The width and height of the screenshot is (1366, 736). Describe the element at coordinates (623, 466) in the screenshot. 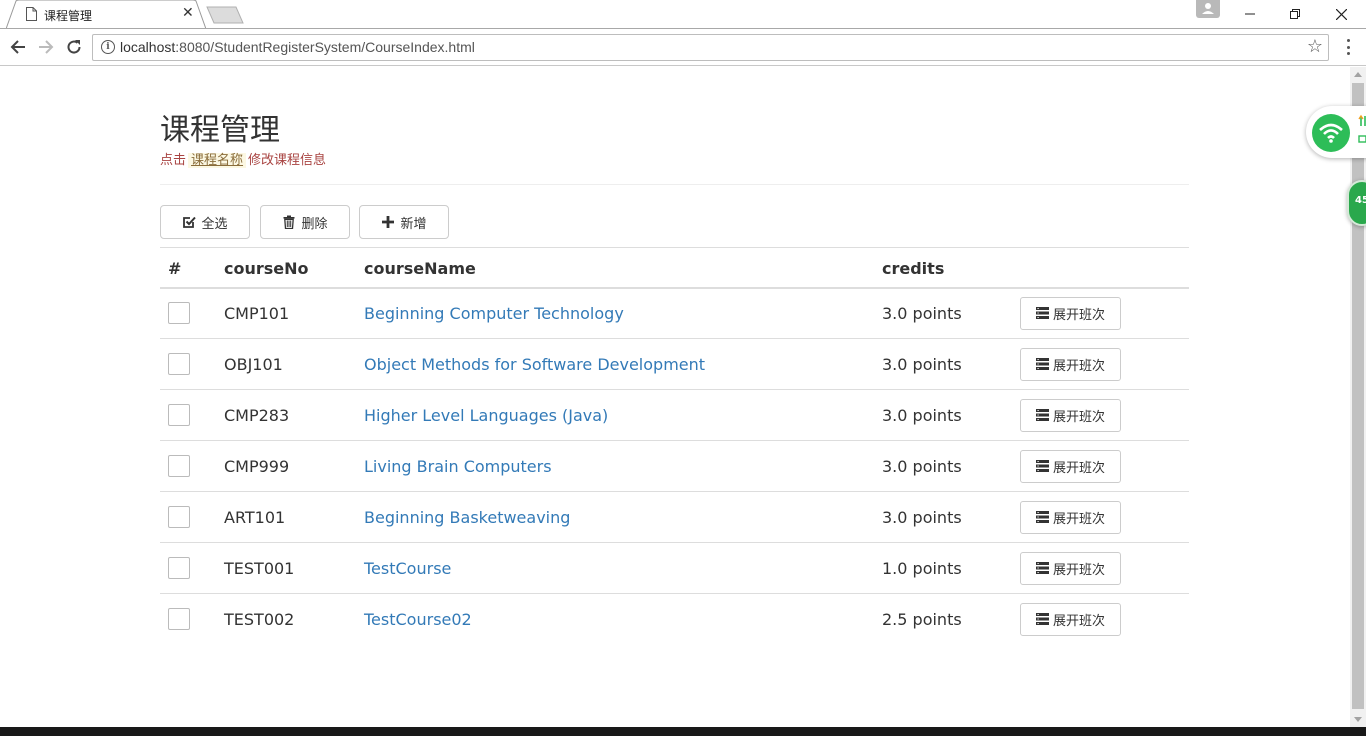

I see `course-name-cell: Living Brain Computers` at that location.